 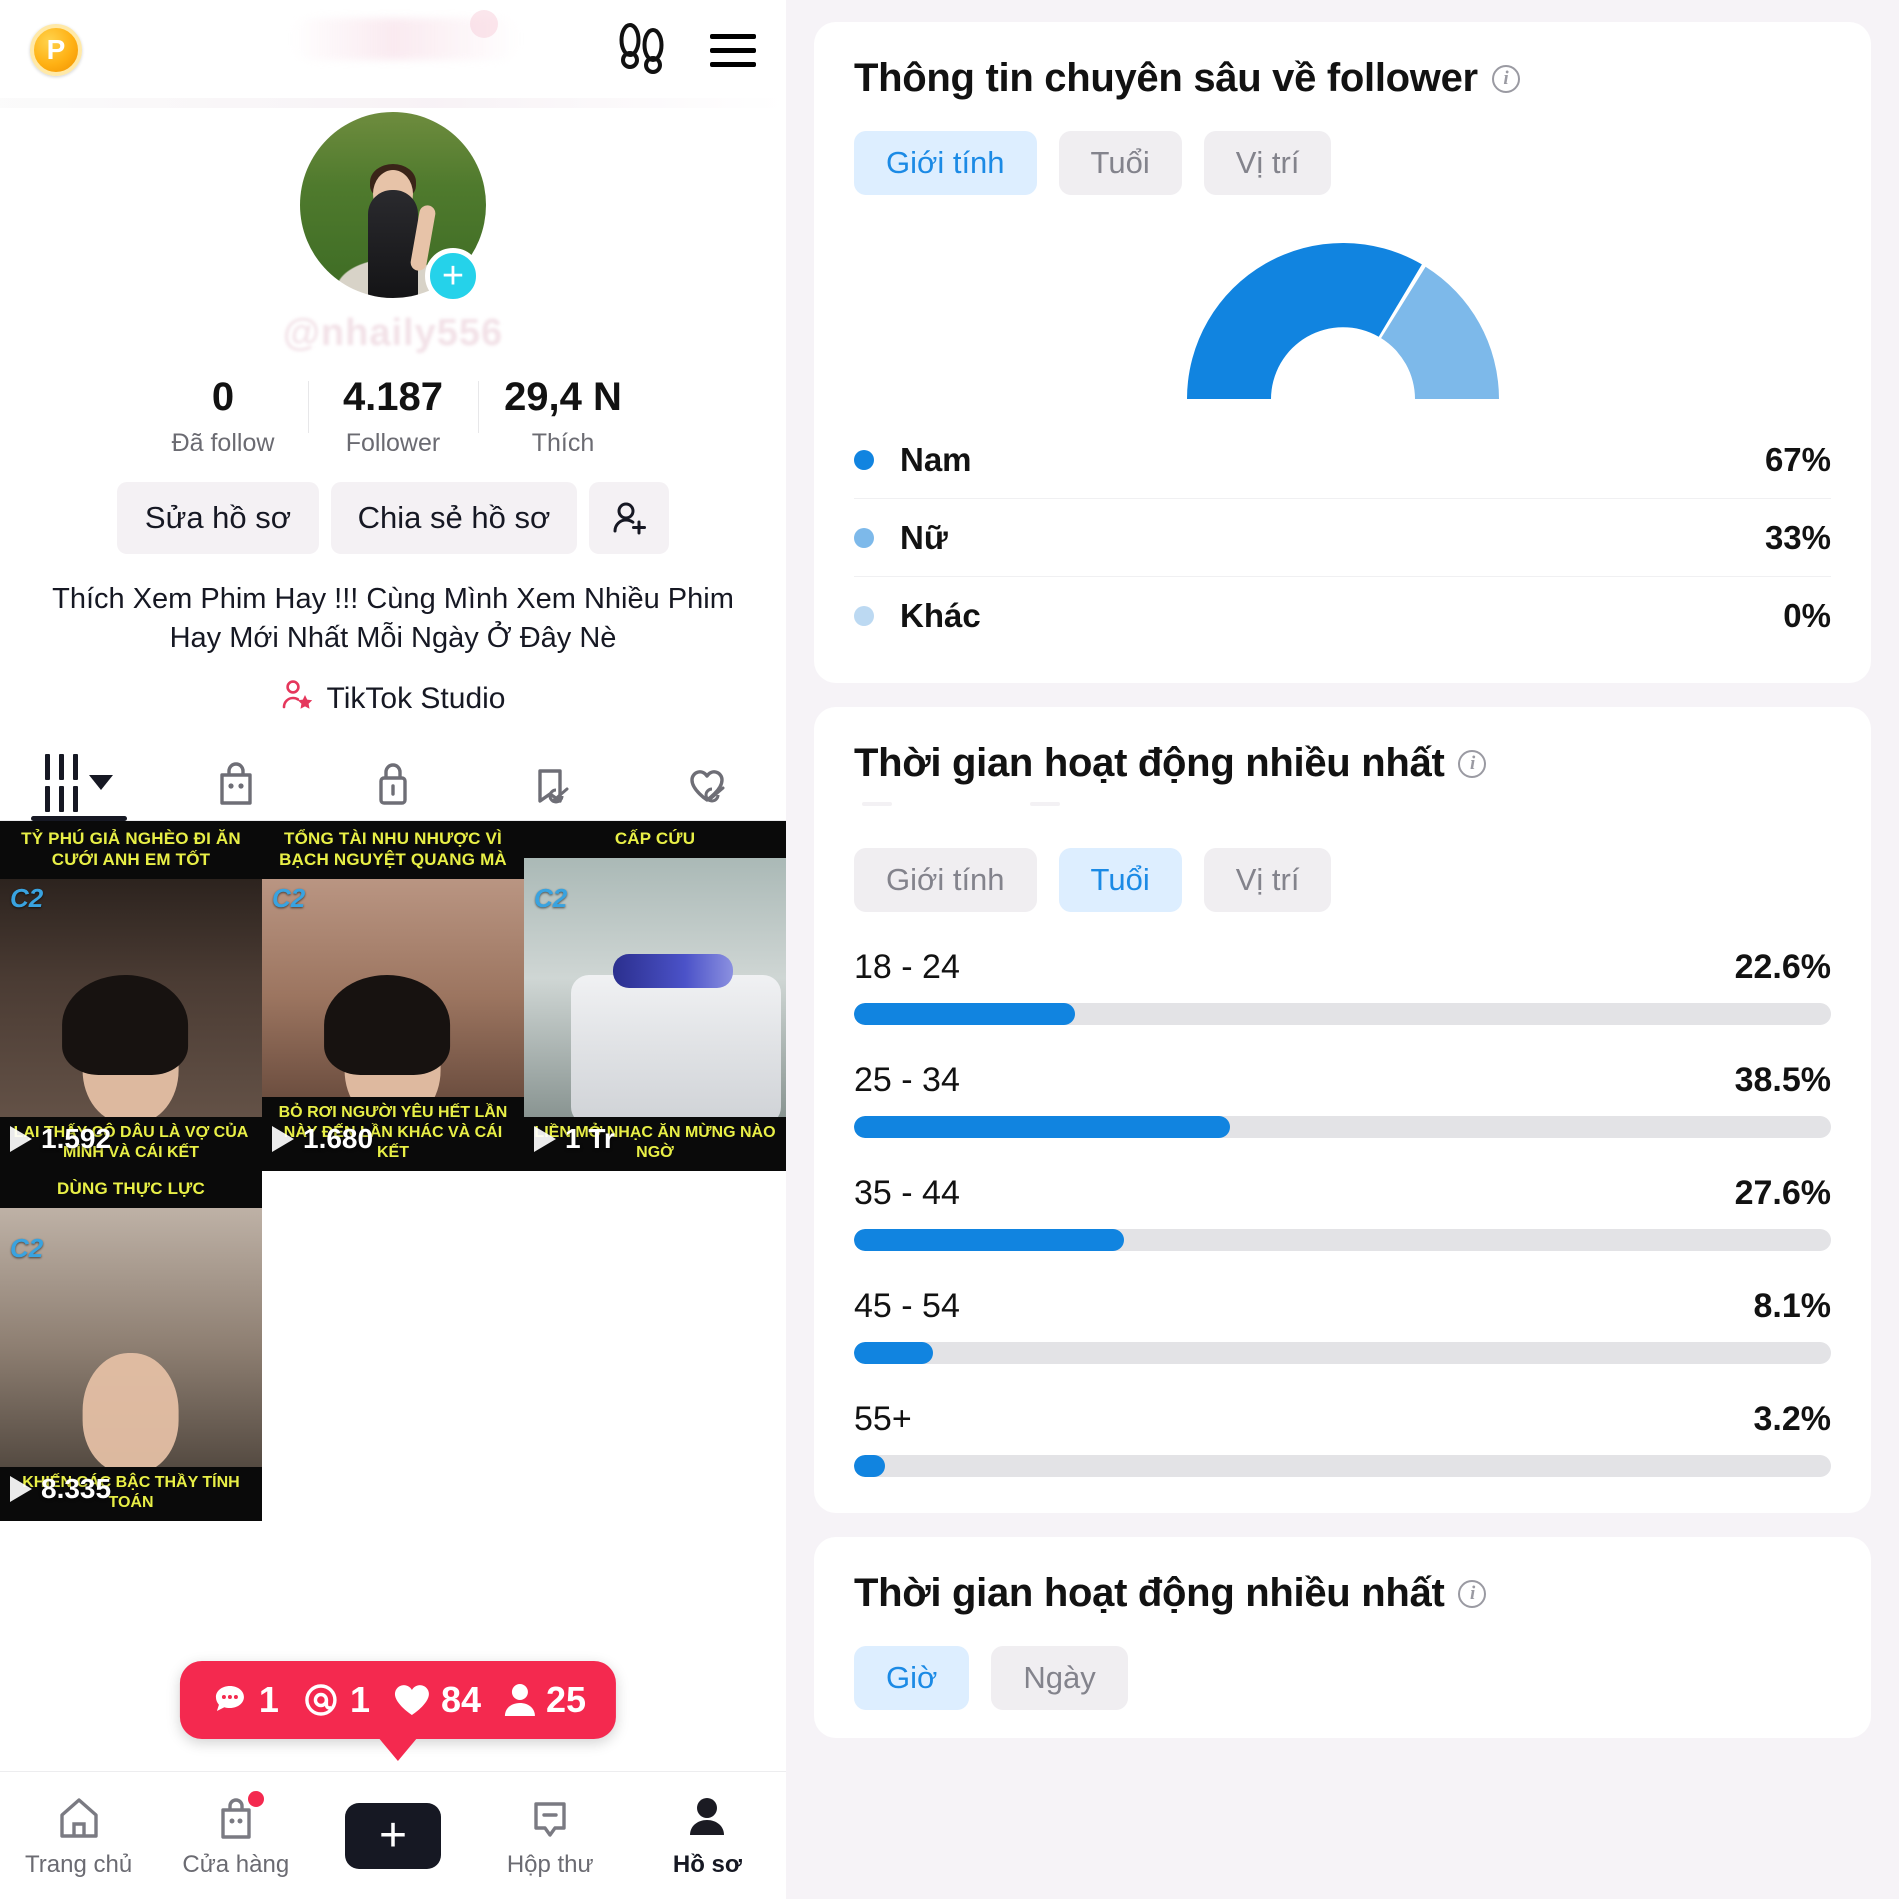 I want to click on toast-followers-count: 25, so click(x=566, y=1699).